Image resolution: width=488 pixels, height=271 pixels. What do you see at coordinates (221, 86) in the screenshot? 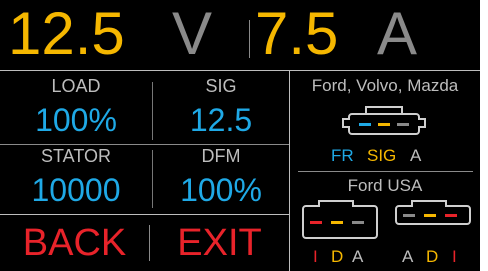
I see `sig-label: SIG` at bounding box center [221, 86].